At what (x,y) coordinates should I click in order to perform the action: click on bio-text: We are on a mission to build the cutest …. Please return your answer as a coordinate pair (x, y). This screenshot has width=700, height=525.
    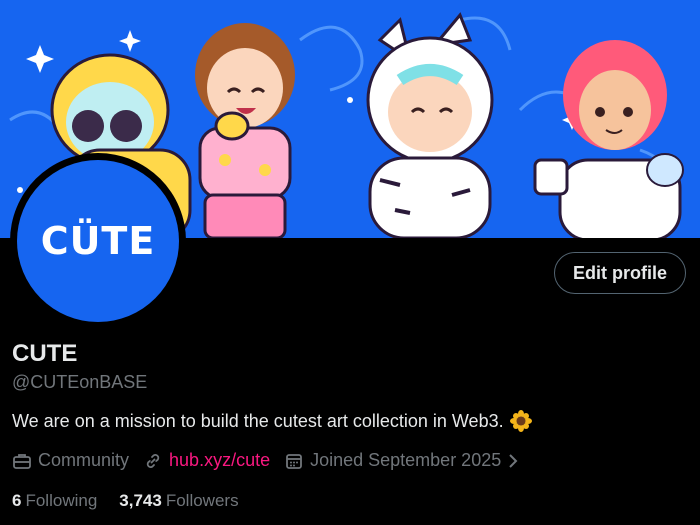
    Looking at the image, I should click on (258, 420).